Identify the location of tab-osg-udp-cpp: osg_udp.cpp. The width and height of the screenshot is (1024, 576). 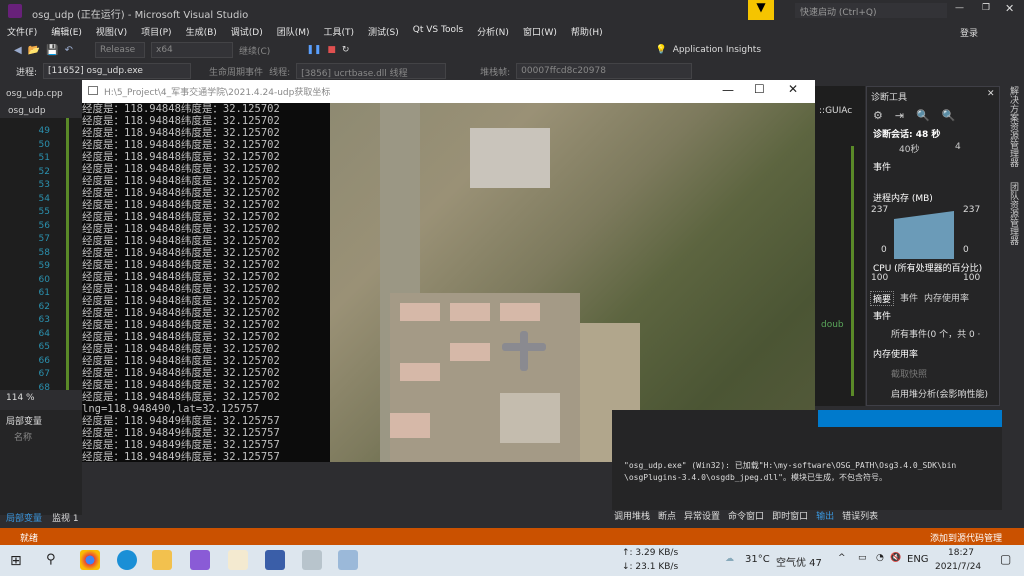
(34, 94).